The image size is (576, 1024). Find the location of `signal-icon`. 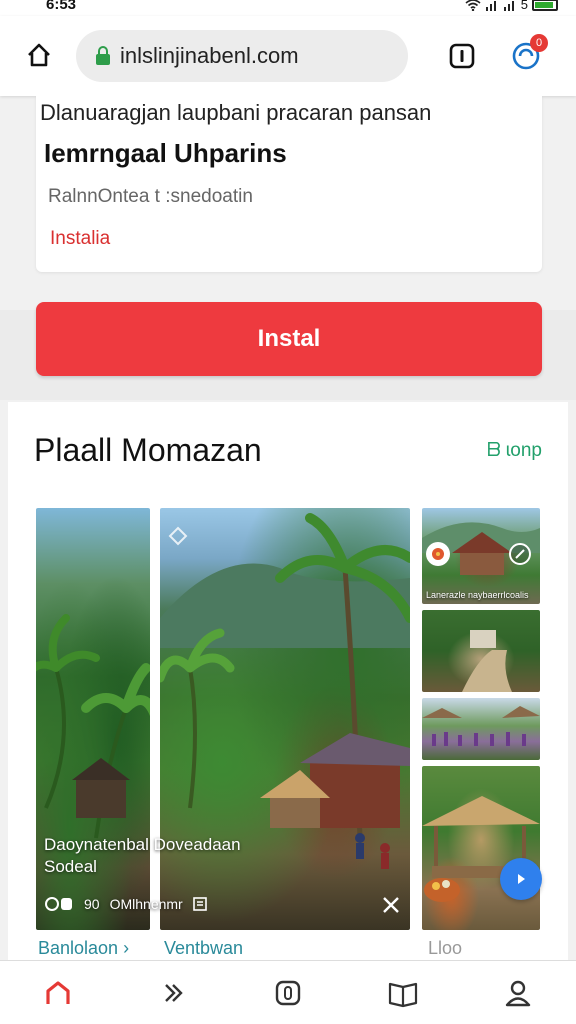

signal-icon is located at coordinates (490, 5).